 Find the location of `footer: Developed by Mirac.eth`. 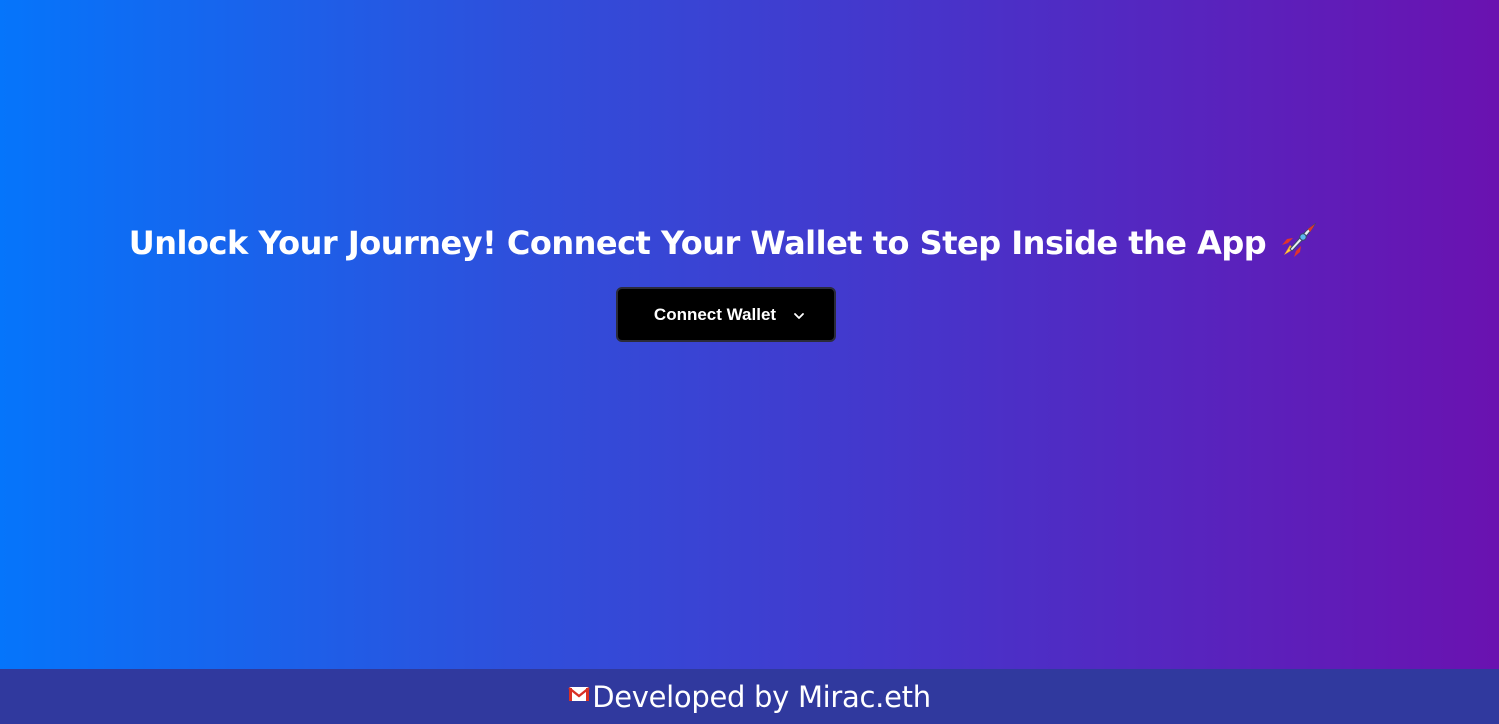

footer: Developed by Mirac.eth is located at coordinates (749, 696).